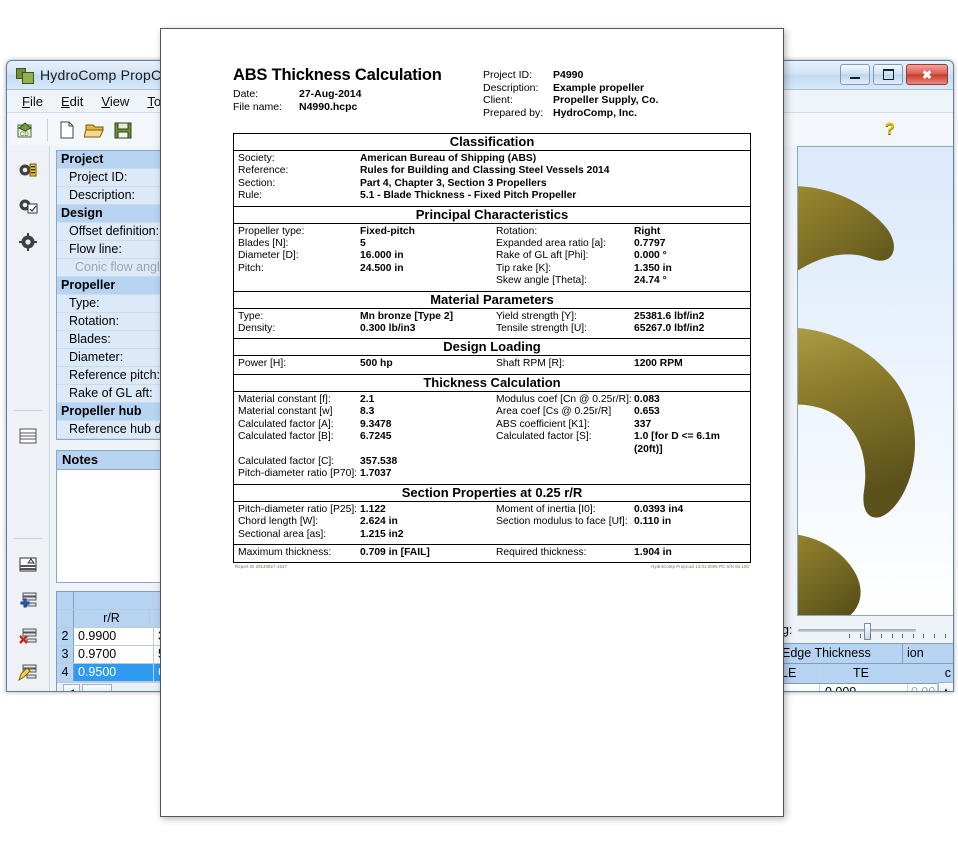 Image resolution: width=958 pixels, height=850 pixels. Describe the element at coordinates (115, 232) in the screenshot. I see `property-row: Offset definition:` at that location.